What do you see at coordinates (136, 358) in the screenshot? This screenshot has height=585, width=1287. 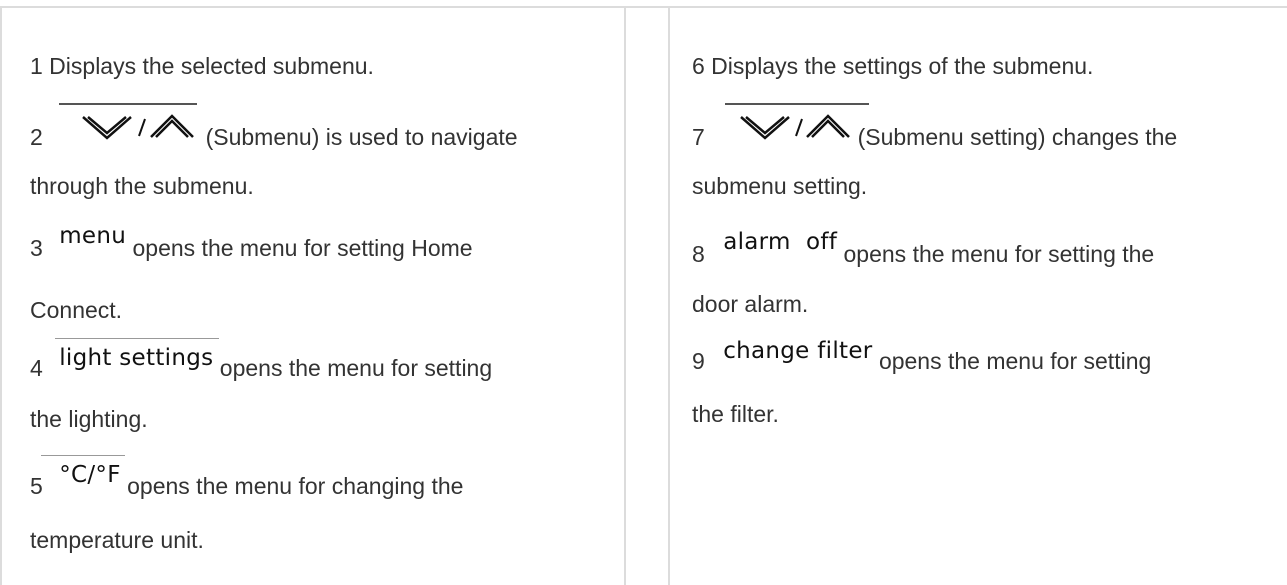 I see `light-settings-key-label: light settings` at bounding box center [136, 358].